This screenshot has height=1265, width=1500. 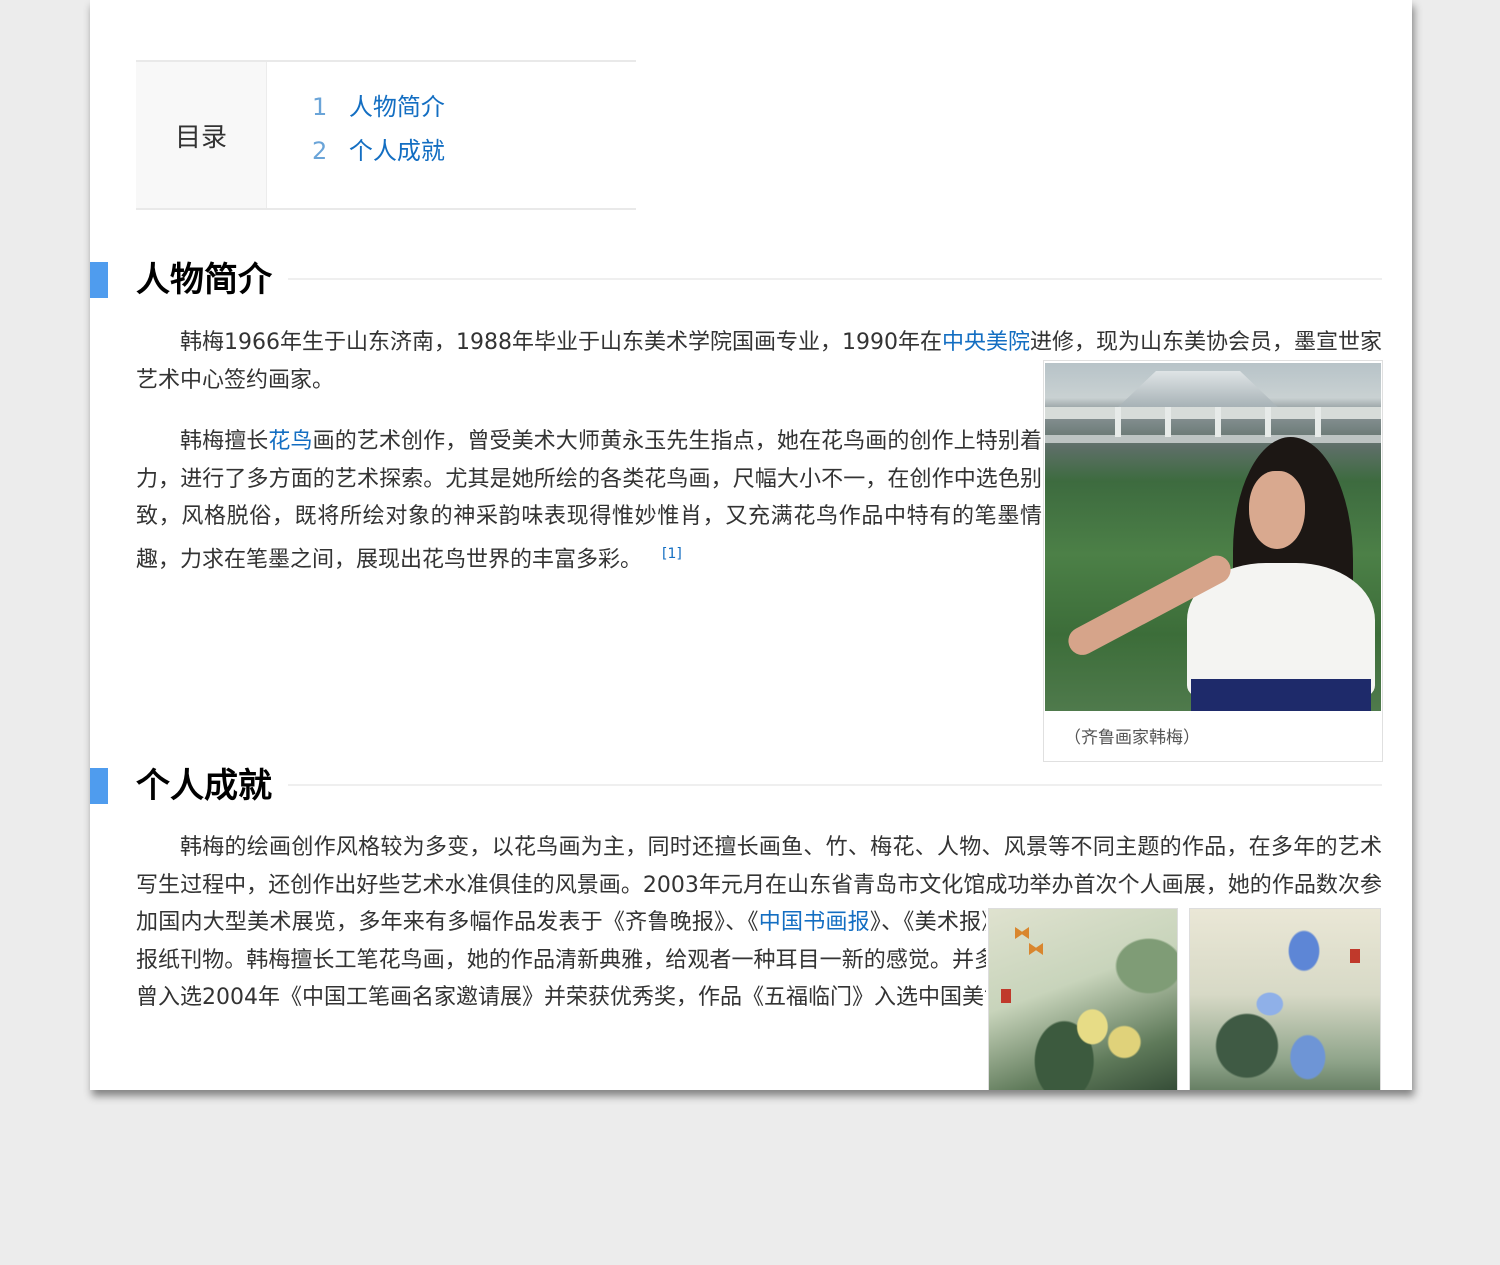 I want to click on link-central-academy: 中央美院, so click(x=986, y=342).